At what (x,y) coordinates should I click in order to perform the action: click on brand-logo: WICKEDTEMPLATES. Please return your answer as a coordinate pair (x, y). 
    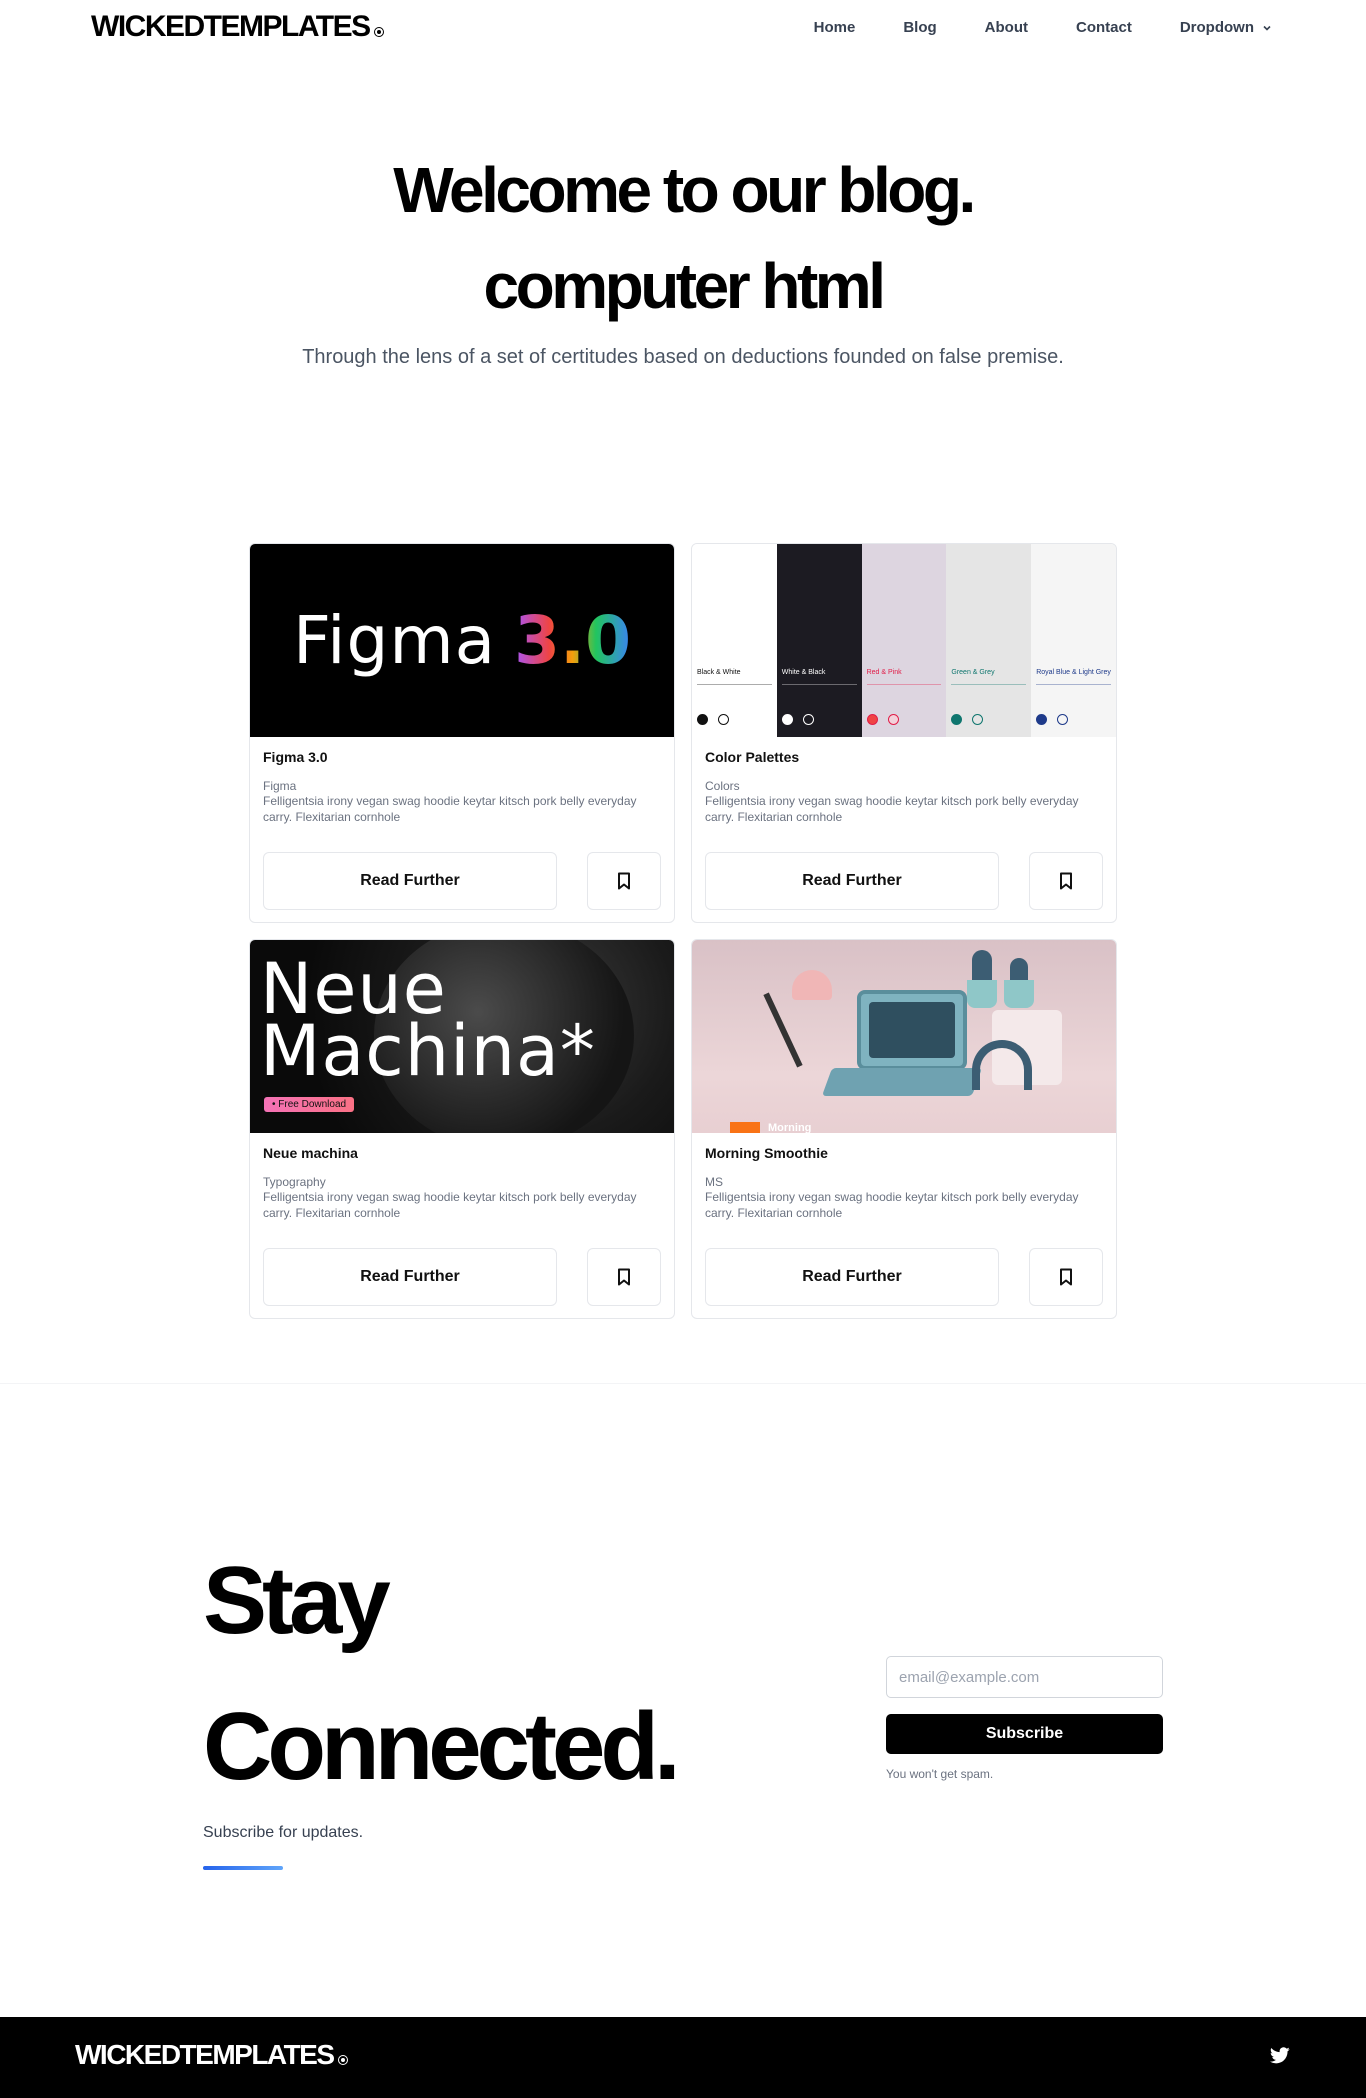
    Looking at the image, I should click on (237, 27).